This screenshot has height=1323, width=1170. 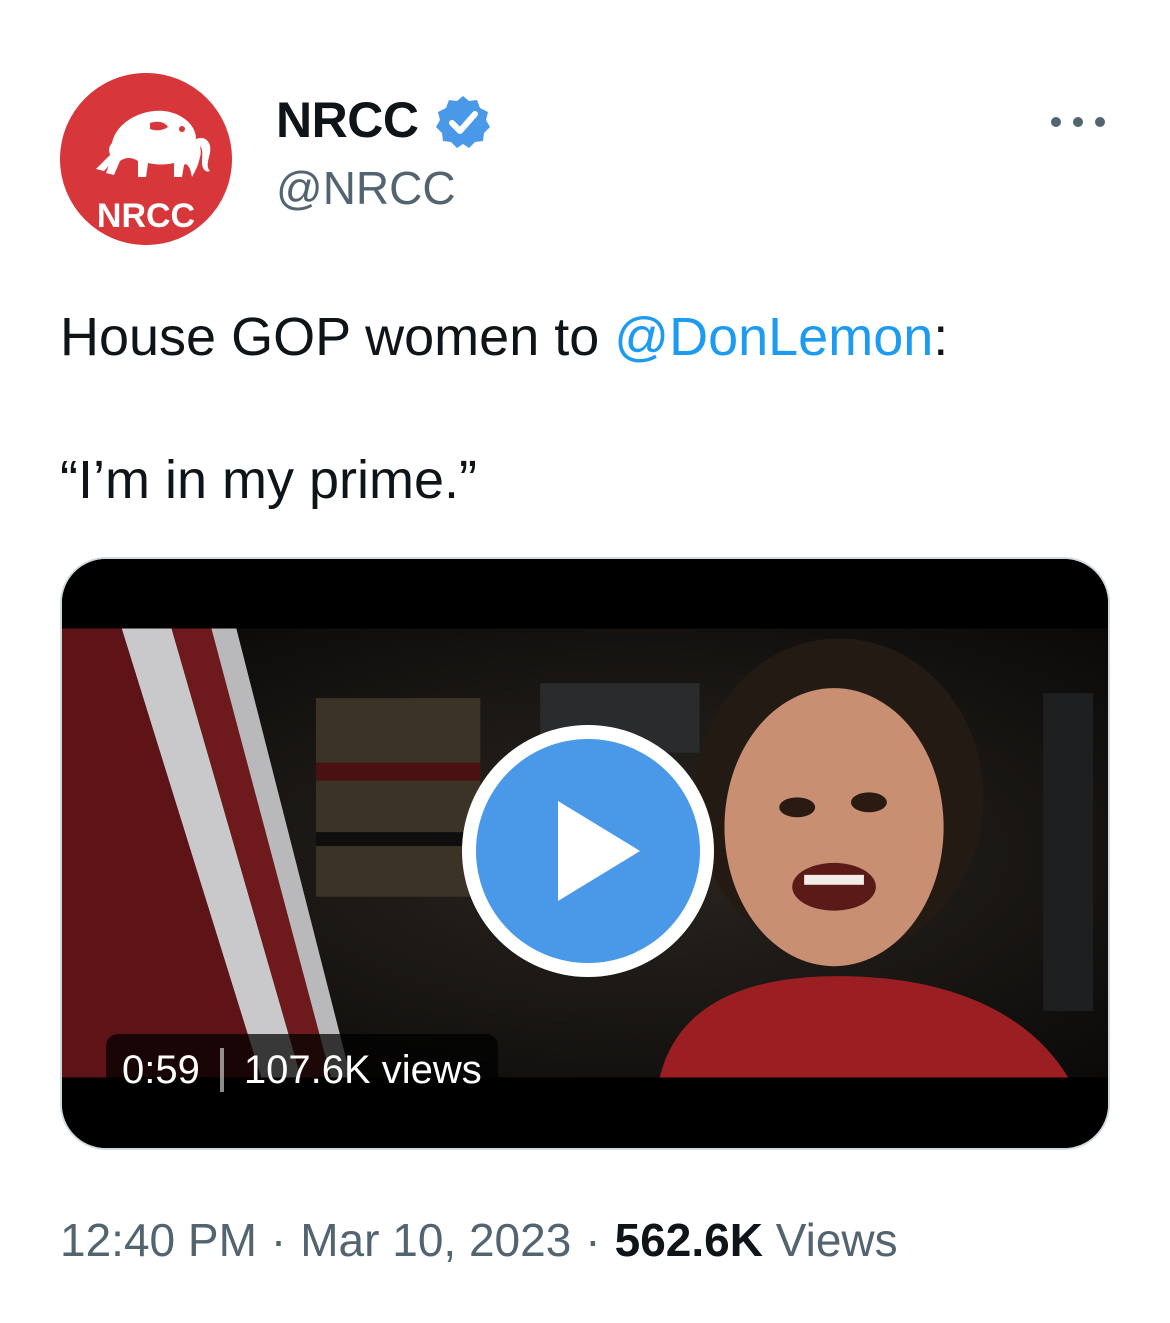 What do you see at coordinates (146, 216) in the screenshot?
I see `avatar-text: NRCC` at bounding box center [146, 216].